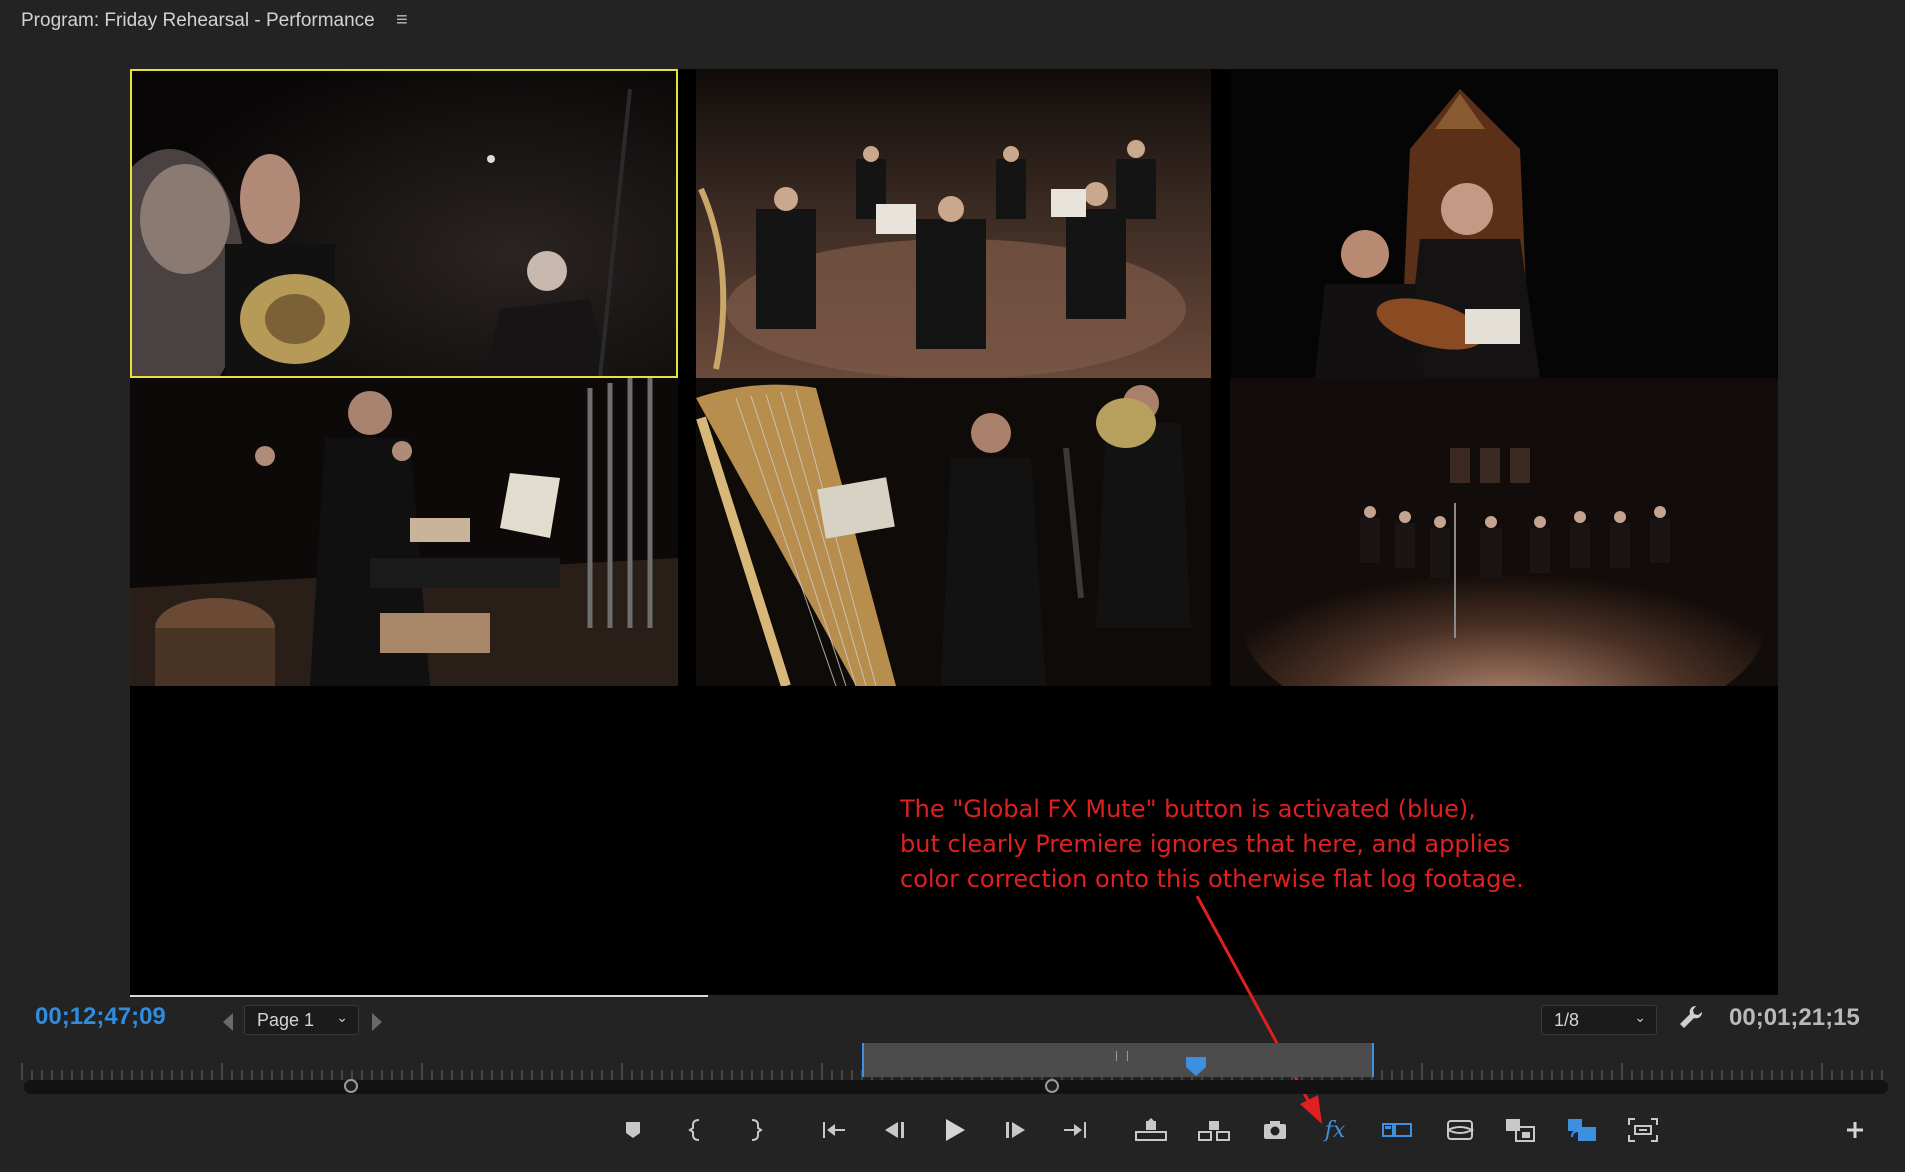  Describe the element at coordinates (286, 1020) in the screenshot. I see `page-select-value: Page 1` at that location.